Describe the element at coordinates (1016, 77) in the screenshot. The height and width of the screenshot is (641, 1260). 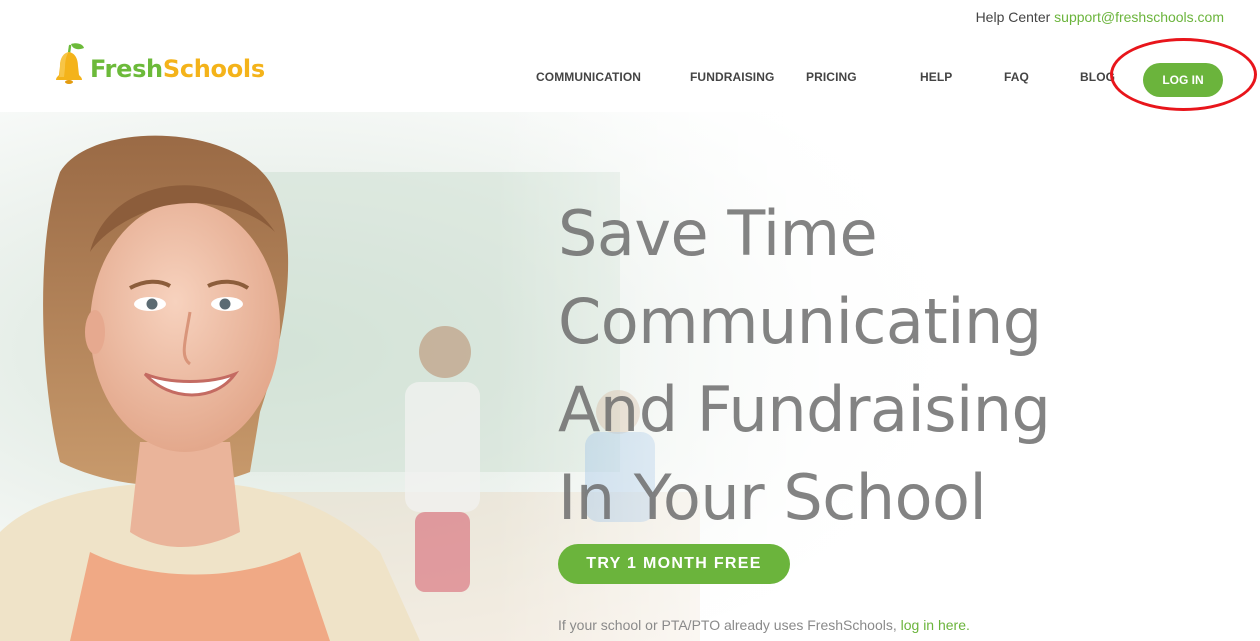
I see `nav-faq: FAQ` at that location.